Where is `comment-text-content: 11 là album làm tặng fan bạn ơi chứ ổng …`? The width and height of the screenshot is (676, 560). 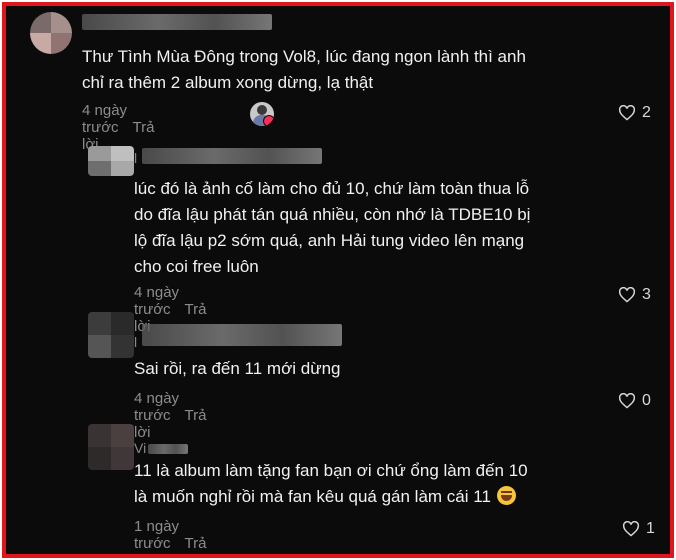
comment-text-content: 11 là album làm tặng fan bạn ơi chứ ổng … is located at coordinates (331, 483).